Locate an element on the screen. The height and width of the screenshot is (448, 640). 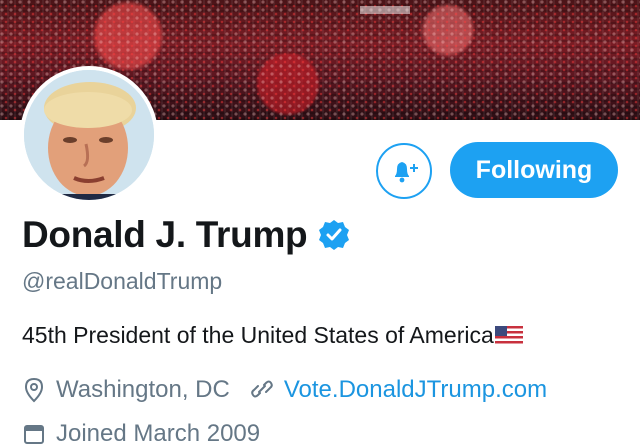
calendar-icon is located at coordinates (34, 434).